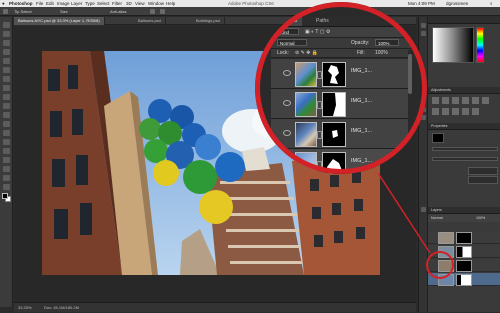 This screenshot has height=313, width=500. Describe the element at coordinates (39, 3) in the screenshot. I see `menu-file: File` at that location.